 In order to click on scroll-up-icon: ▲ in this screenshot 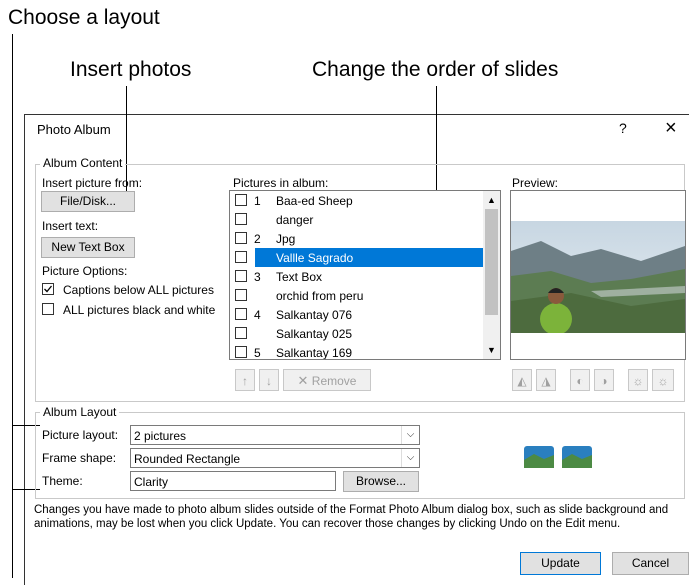, I will do `click(491, 200)`.